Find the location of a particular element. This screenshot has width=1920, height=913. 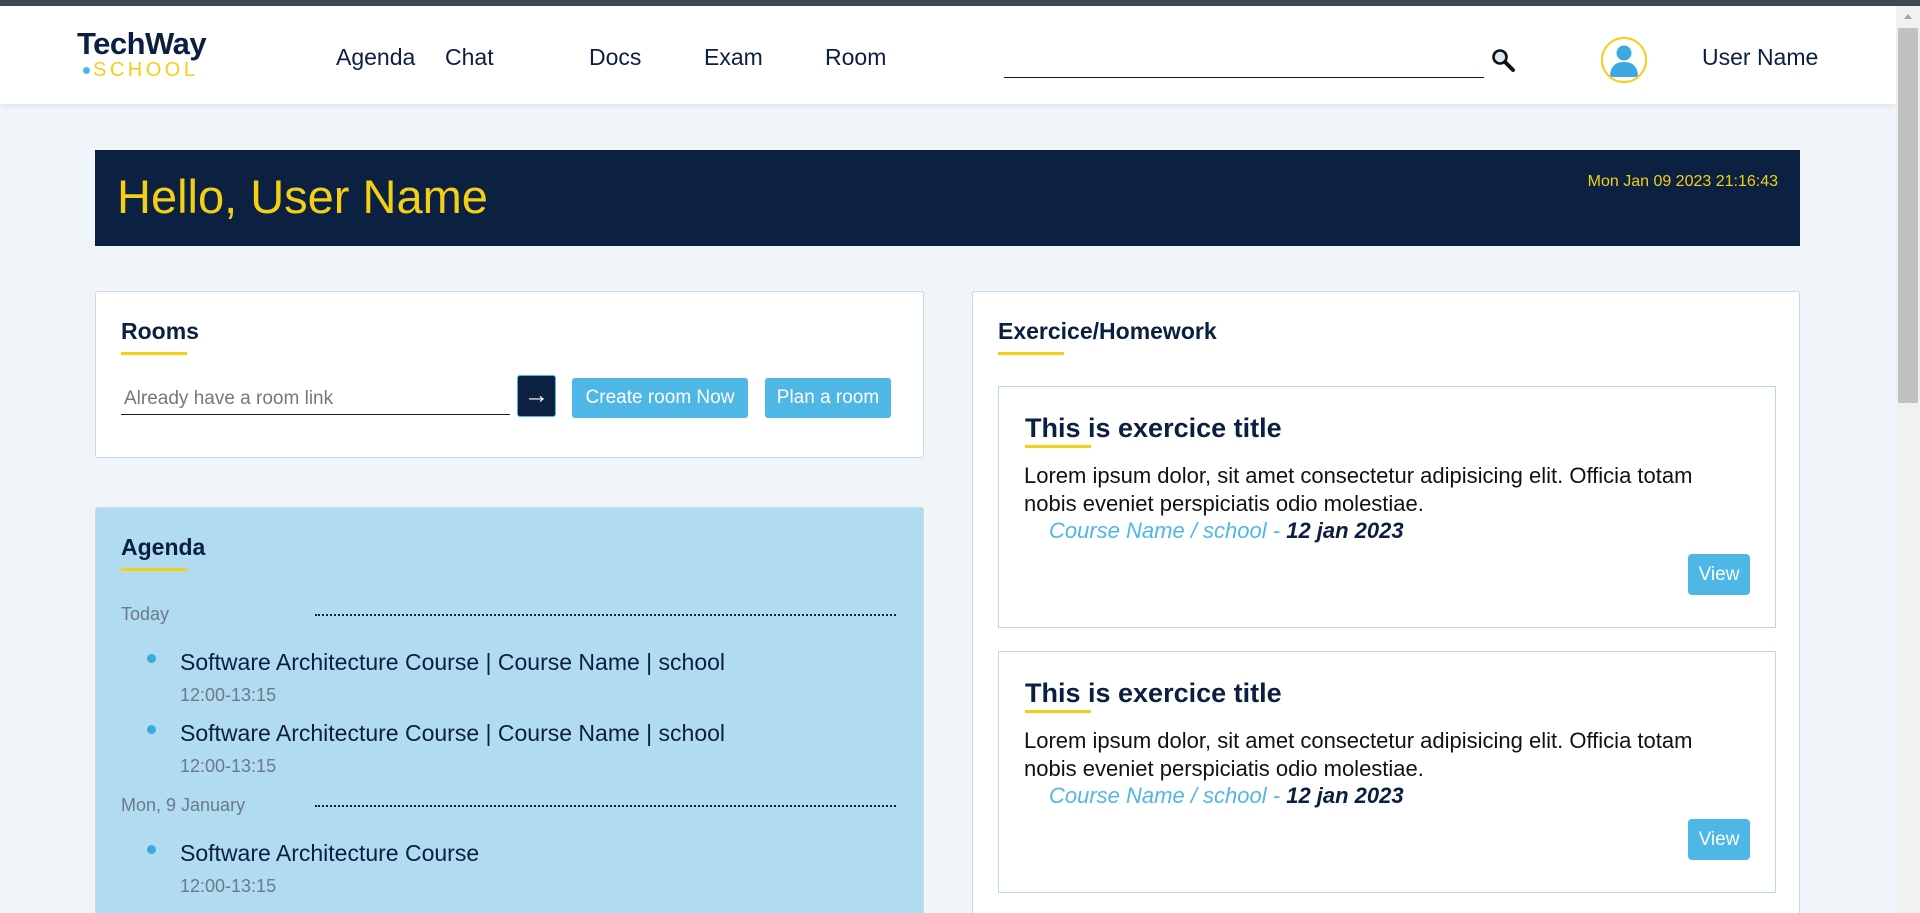

nav-link-docs: Docs is located at coordinates (615, 57).